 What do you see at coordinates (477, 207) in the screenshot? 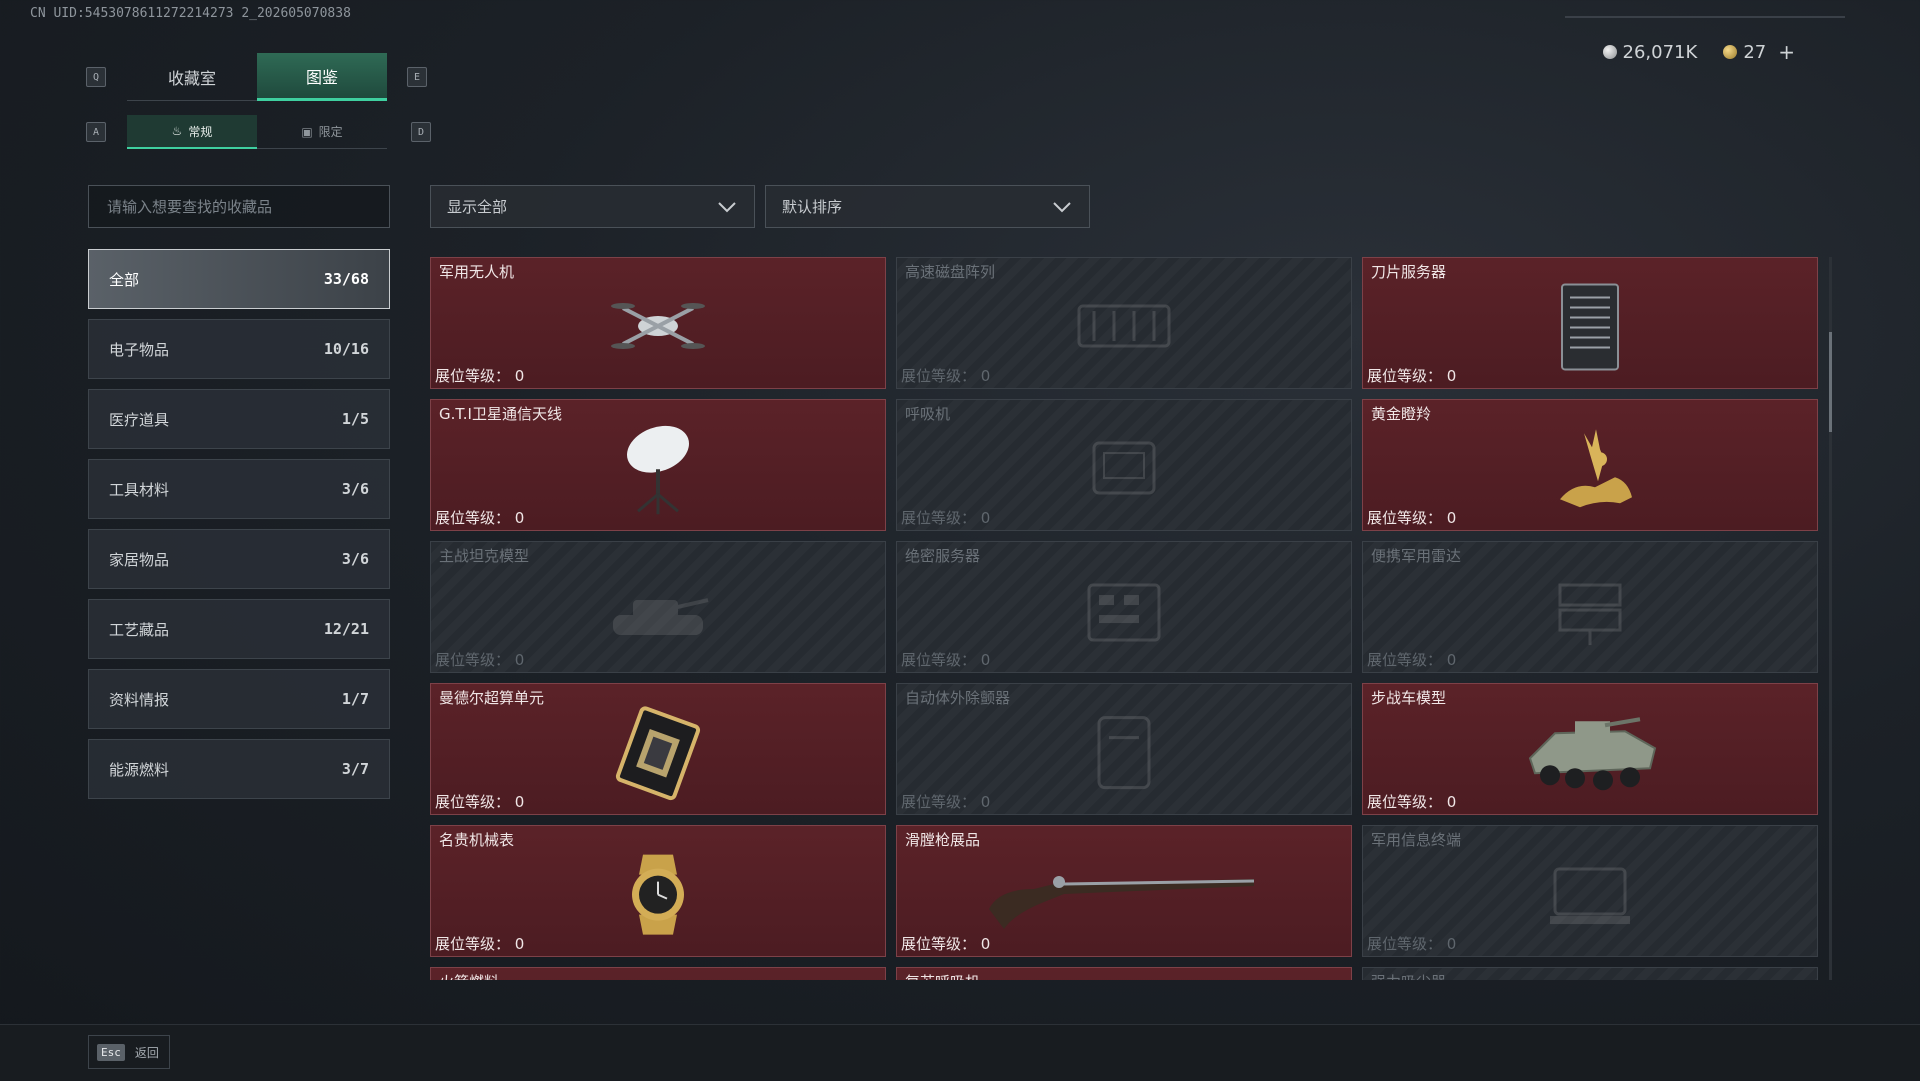
I see `show-filter-value: 显示全部` at bounding box center [477, 207].